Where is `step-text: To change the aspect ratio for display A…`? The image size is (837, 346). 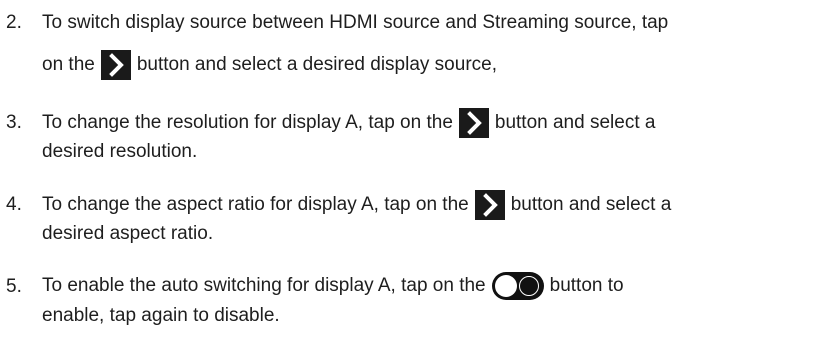 step-text: To change the aspect ratio for display A… is located at coordinates (255, 204).